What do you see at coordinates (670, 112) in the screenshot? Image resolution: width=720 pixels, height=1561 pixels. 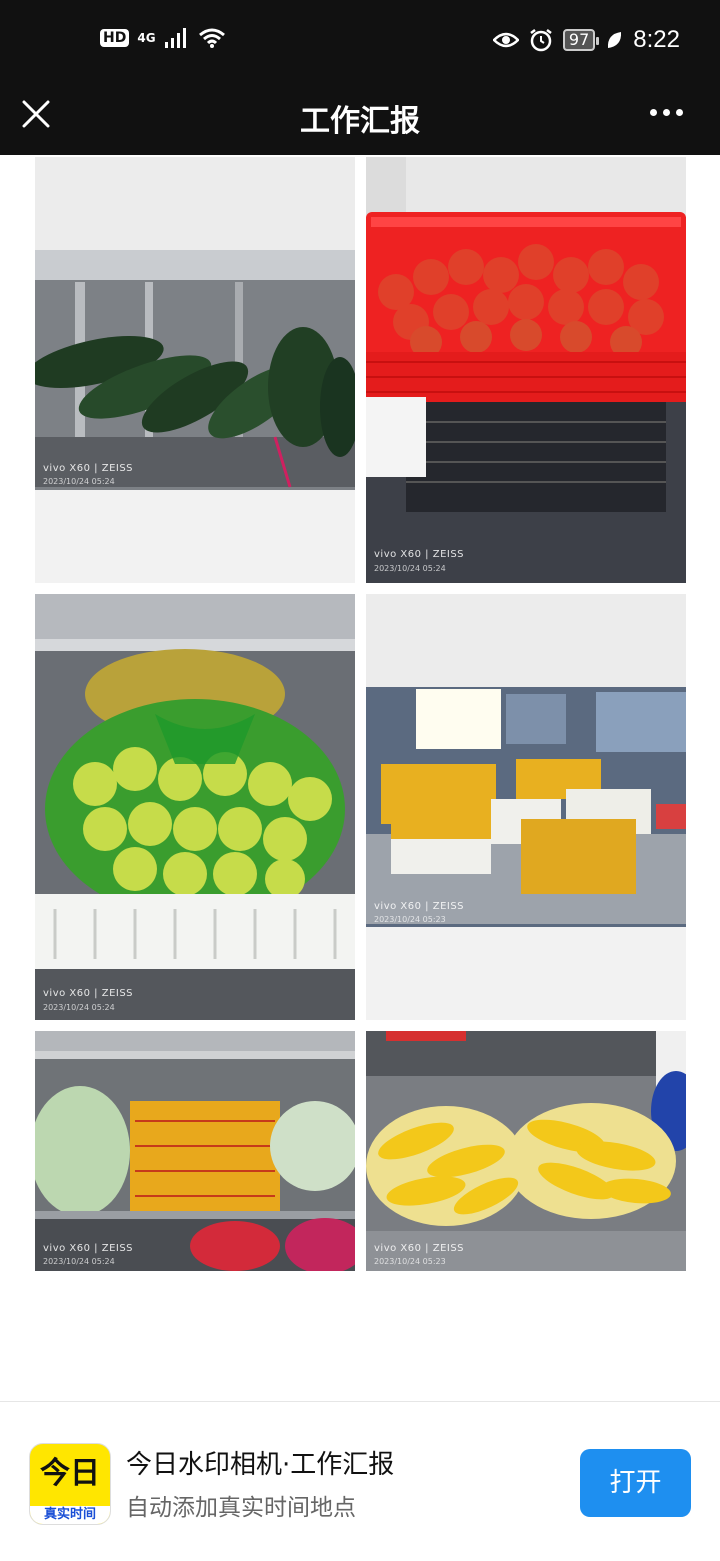 I see `more-icon` at bounding box center [670, 112].